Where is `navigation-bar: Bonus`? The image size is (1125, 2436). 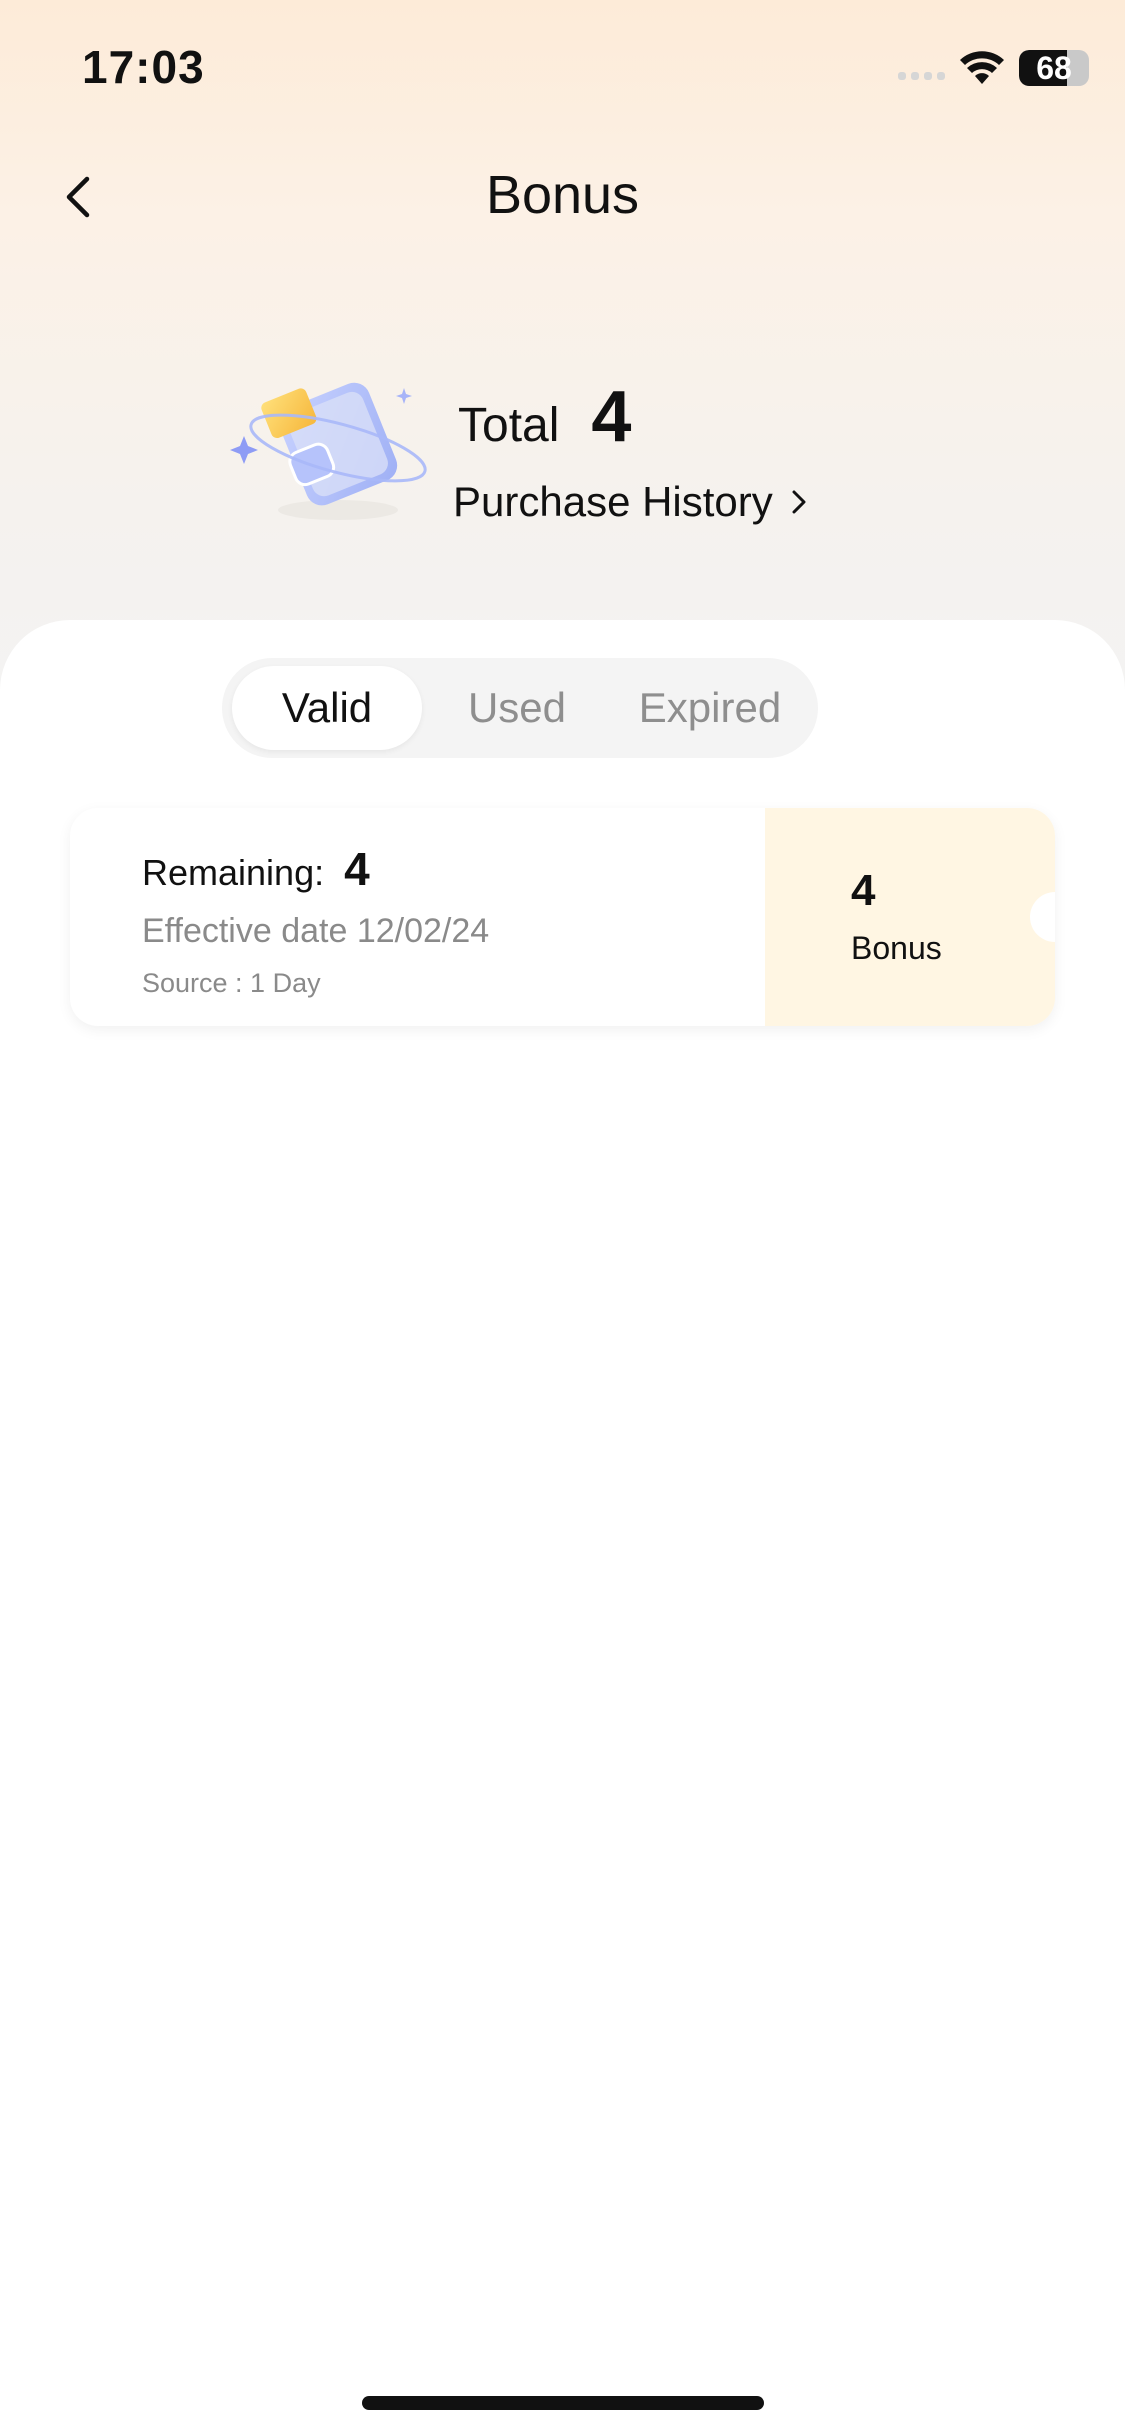
navigation-bar: Bonus is located at coordinates (562, 200).